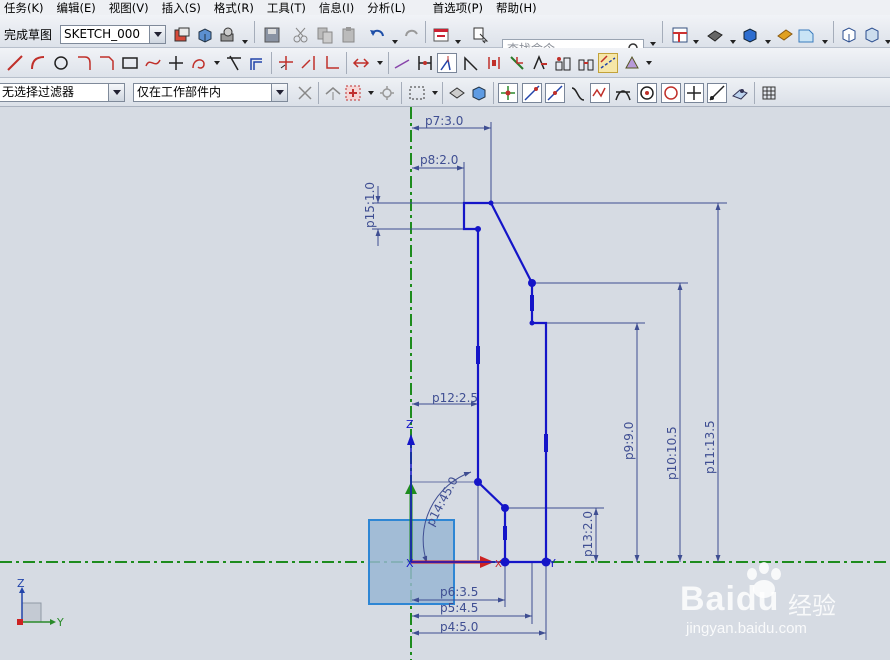 This screenshot has width=890, height=660. I want to click on dimension-p10: p10:10.5, so click(672, 453).